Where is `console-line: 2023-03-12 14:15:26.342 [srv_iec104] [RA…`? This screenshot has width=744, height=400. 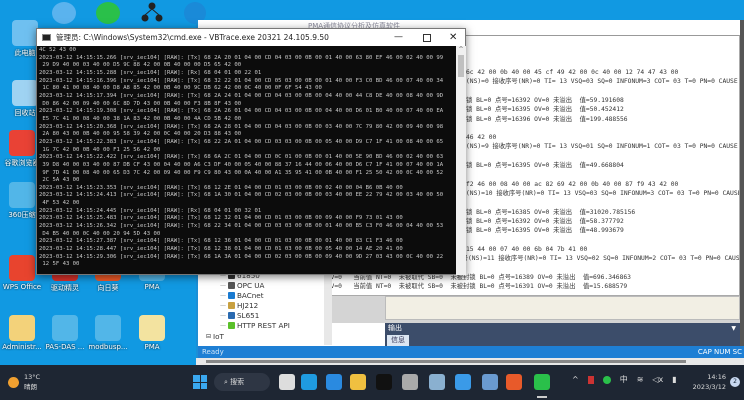 console-line: 2023-03-12 14:15:26.342 [srv_iec104] [RA… is located at coordinates (241, 226).